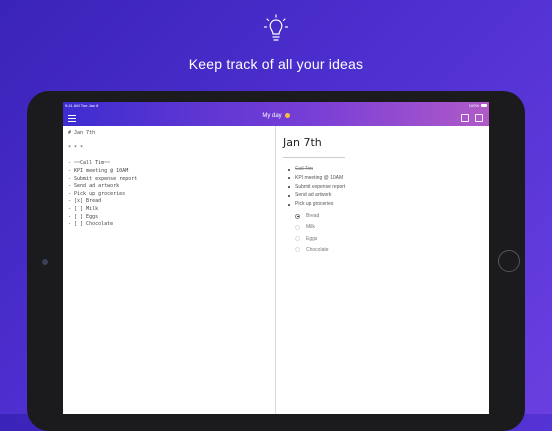 The image size is (552, 431). I want to click on list-item: Submit expense report, so click(316, 187).